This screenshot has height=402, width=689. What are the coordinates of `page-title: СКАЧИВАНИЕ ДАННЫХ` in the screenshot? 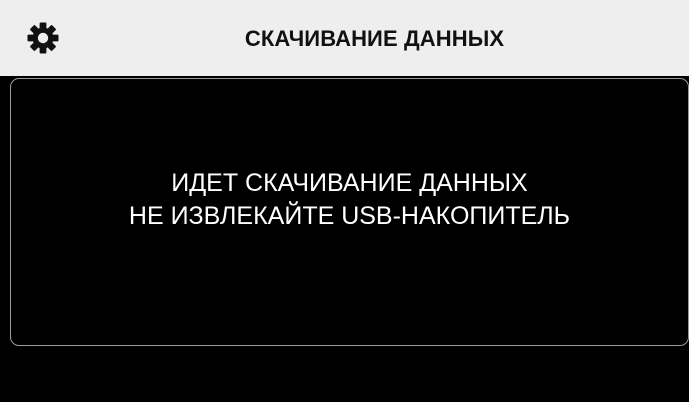 It's located at (374, 38).